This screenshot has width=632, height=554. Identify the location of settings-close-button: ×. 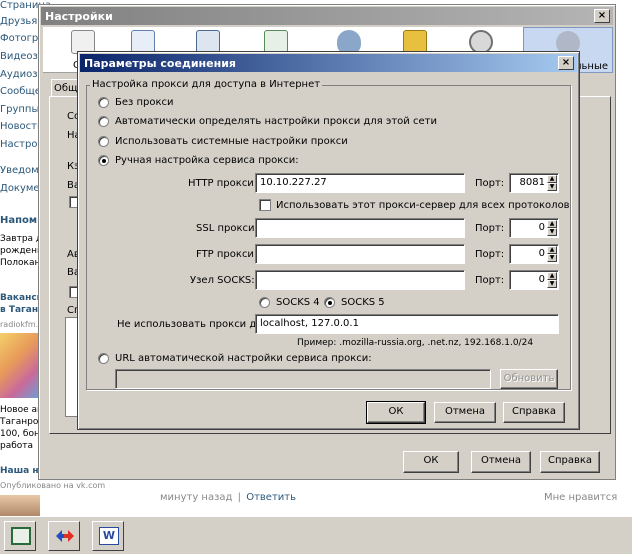
(602, 16).